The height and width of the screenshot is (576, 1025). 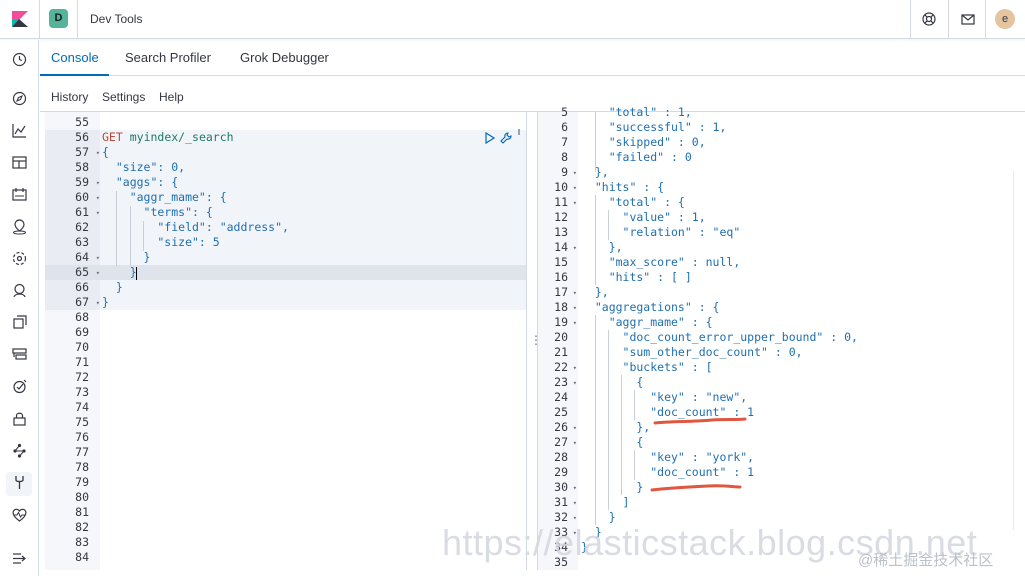 What do you see at coordinates (664, 397) in the screenshot?
I see `response-line: "key" : "new",` at bounding box center [664, 397].